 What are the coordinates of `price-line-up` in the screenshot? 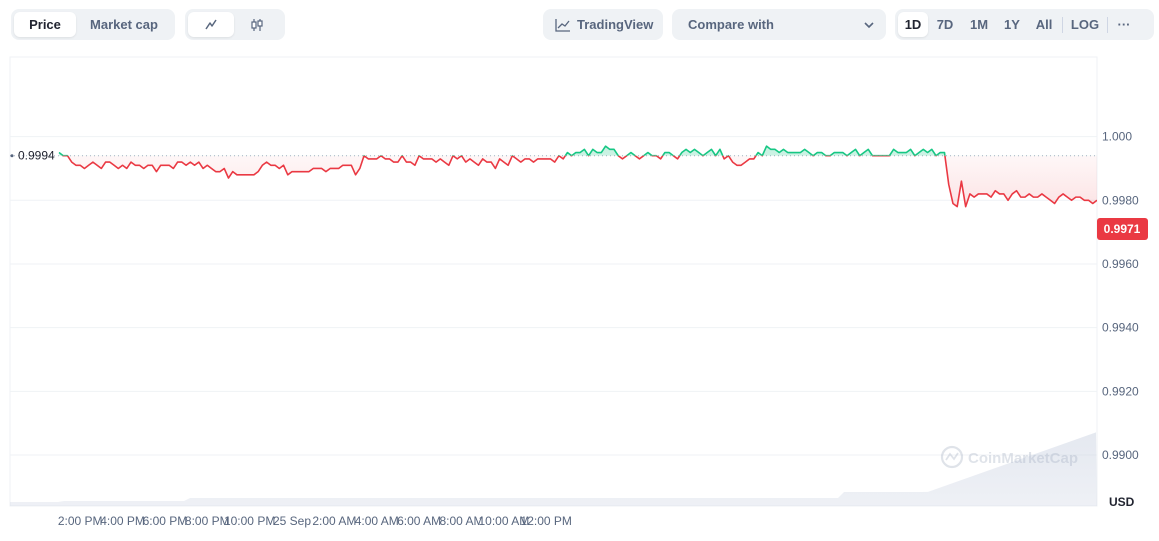 It's located at (502, 150).